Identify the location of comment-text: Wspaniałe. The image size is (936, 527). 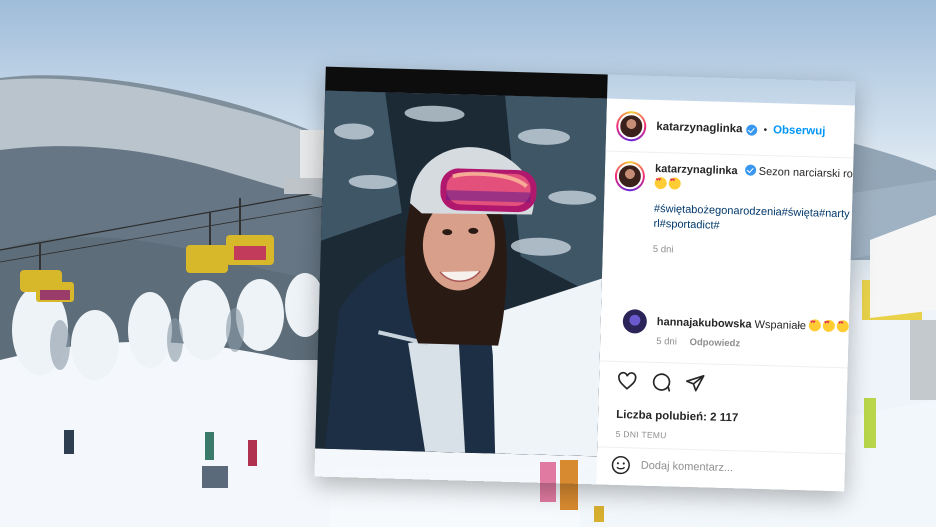
(780, 325).